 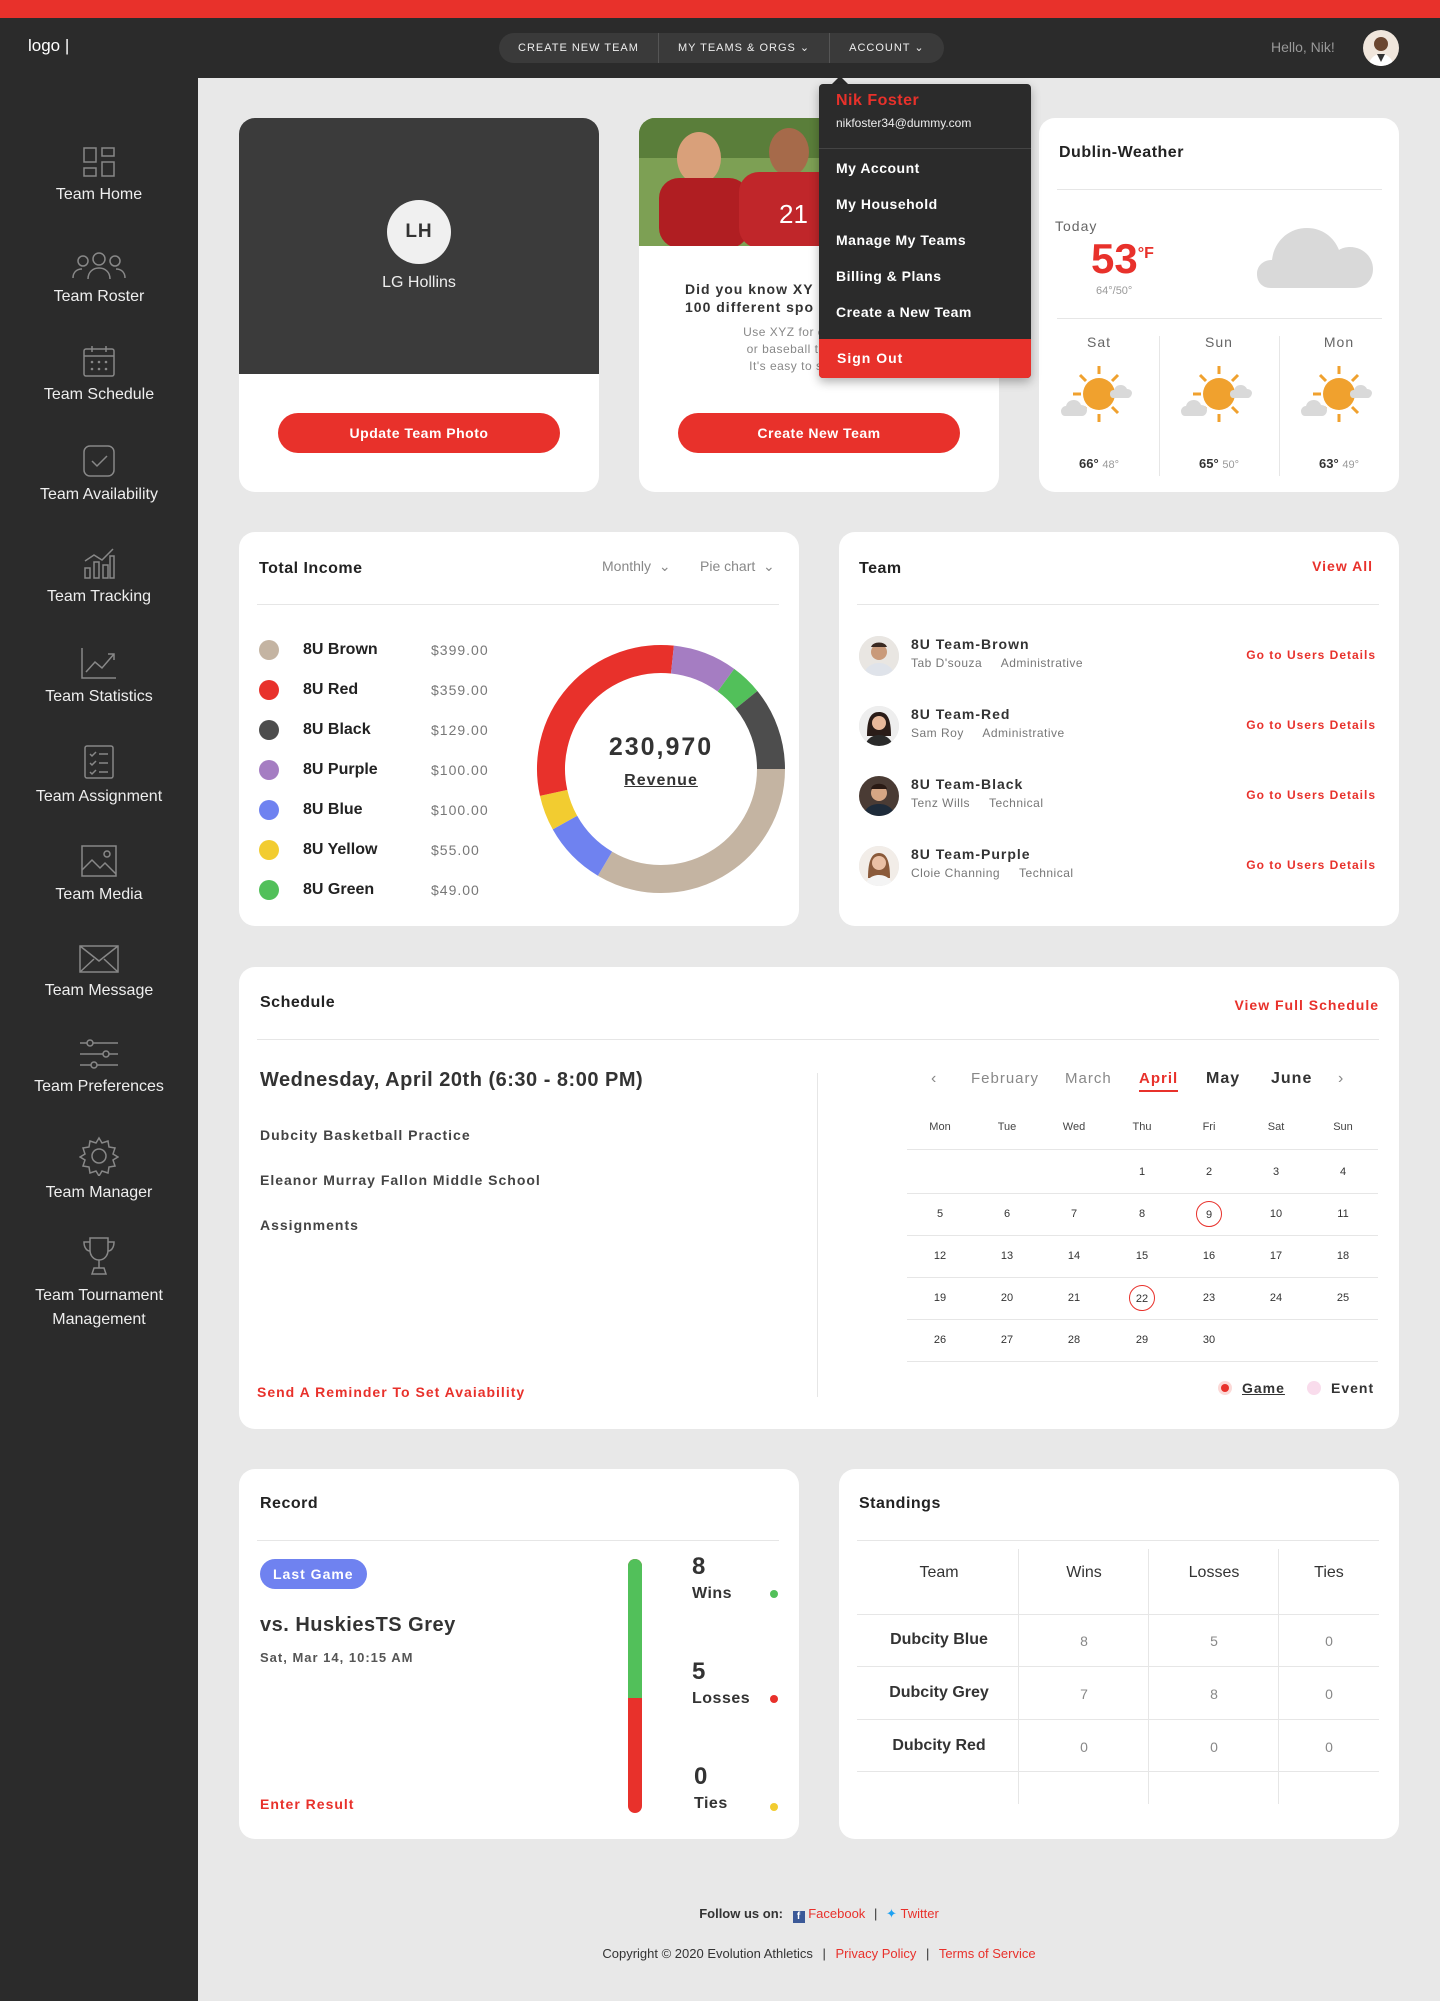 What do you see at coordinates (99, 676) in the screenshot?
I see `sidebar-item-team-statistics: Team Statistics` at bounding box center [99, 676].